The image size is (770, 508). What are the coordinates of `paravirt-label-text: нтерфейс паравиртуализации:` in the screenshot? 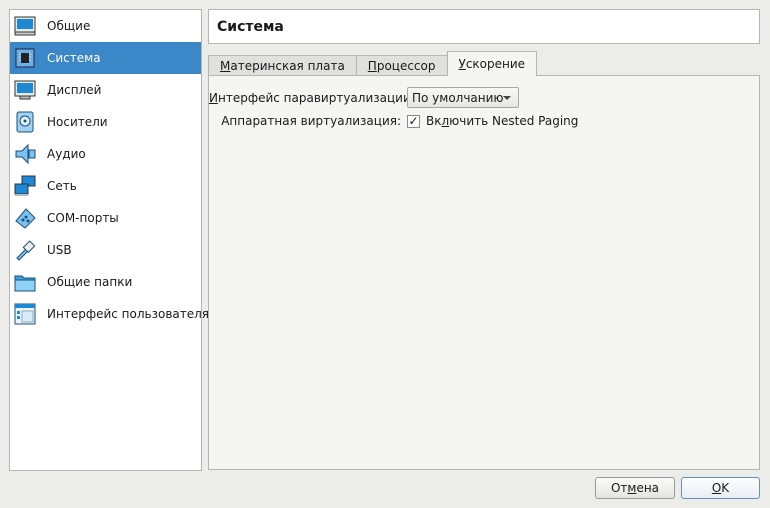 It's located at (316, 97).